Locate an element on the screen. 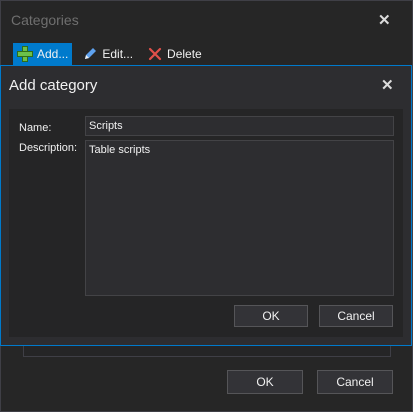  plus-icon is located at coordinates (25, 54).